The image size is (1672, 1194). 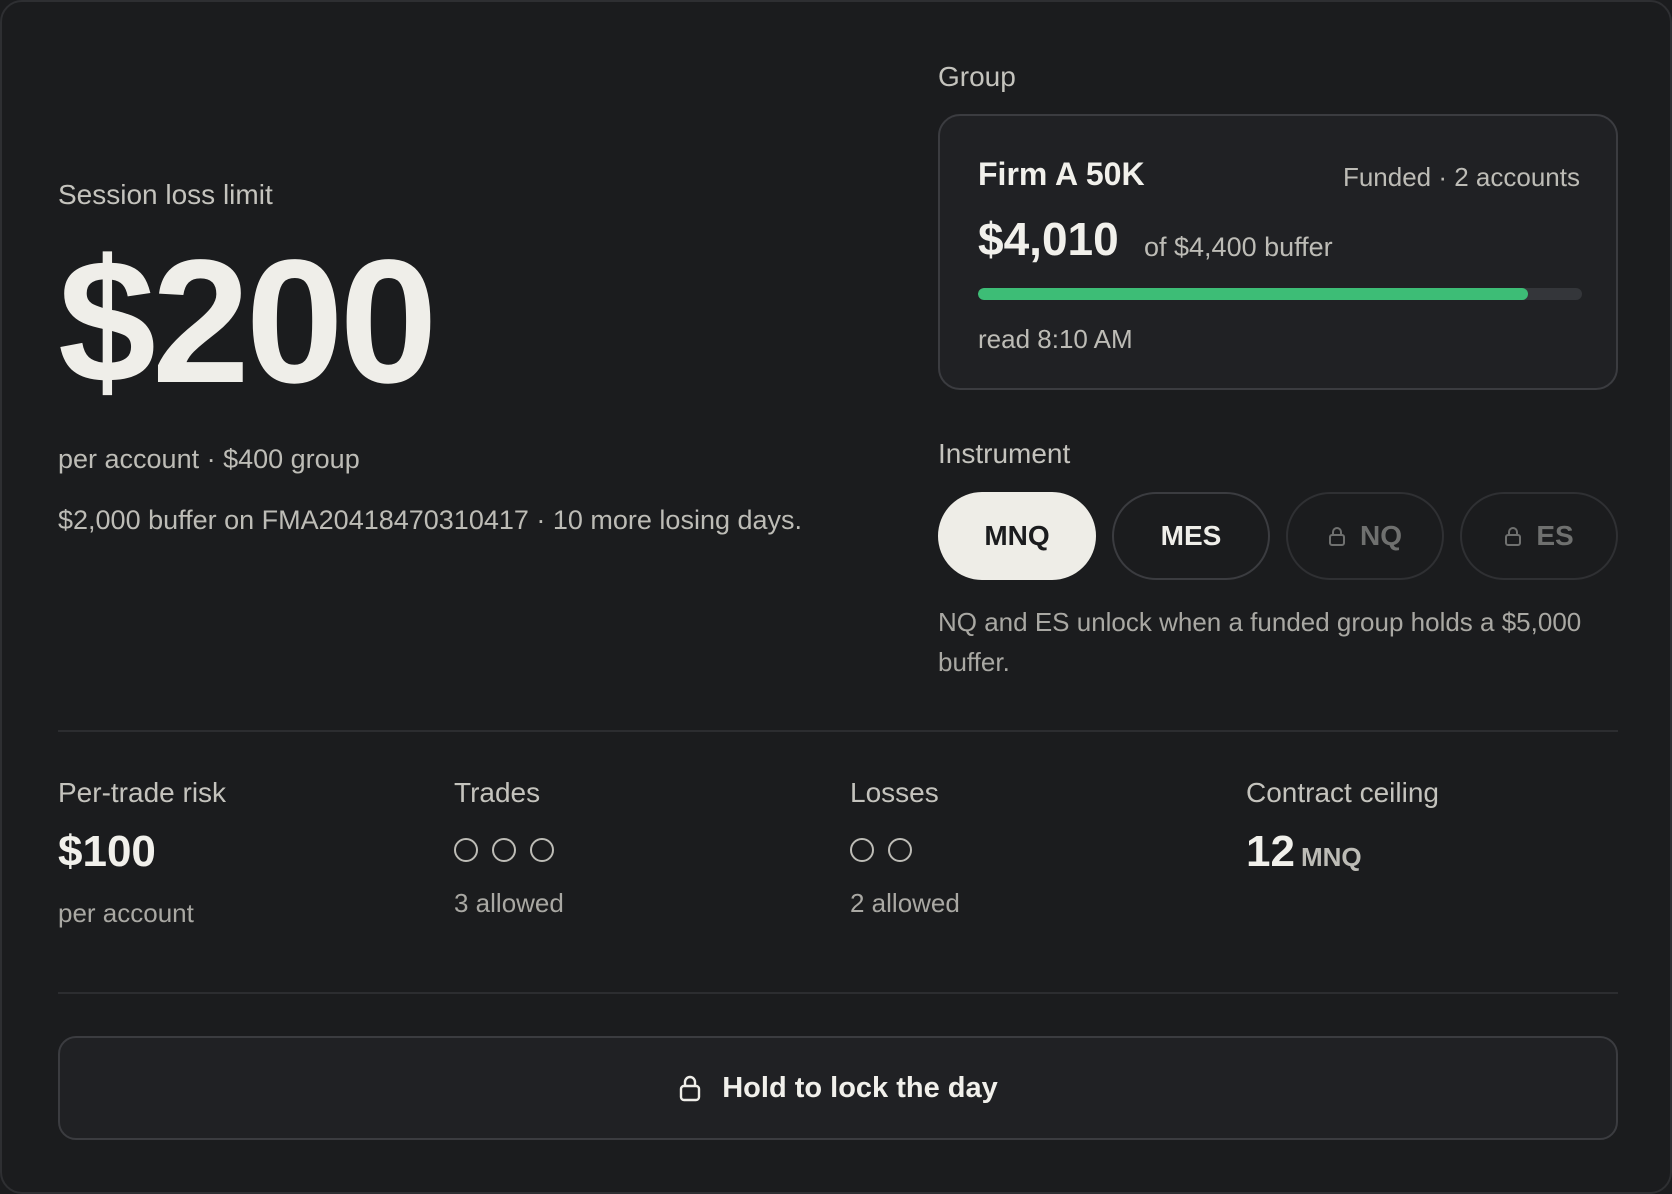 I want to click on stat-trades: Trades 3 allowed, so click(x=509, y=847).